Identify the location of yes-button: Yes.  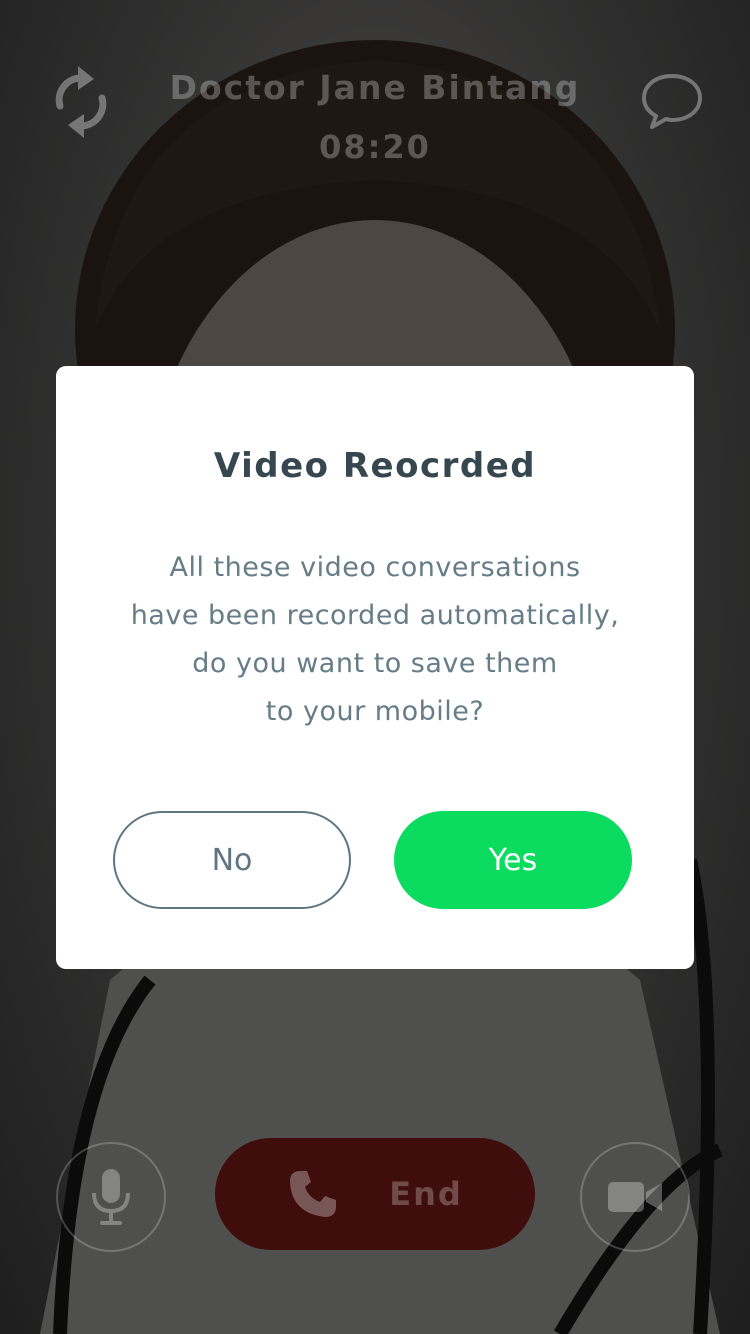
(513, 860).